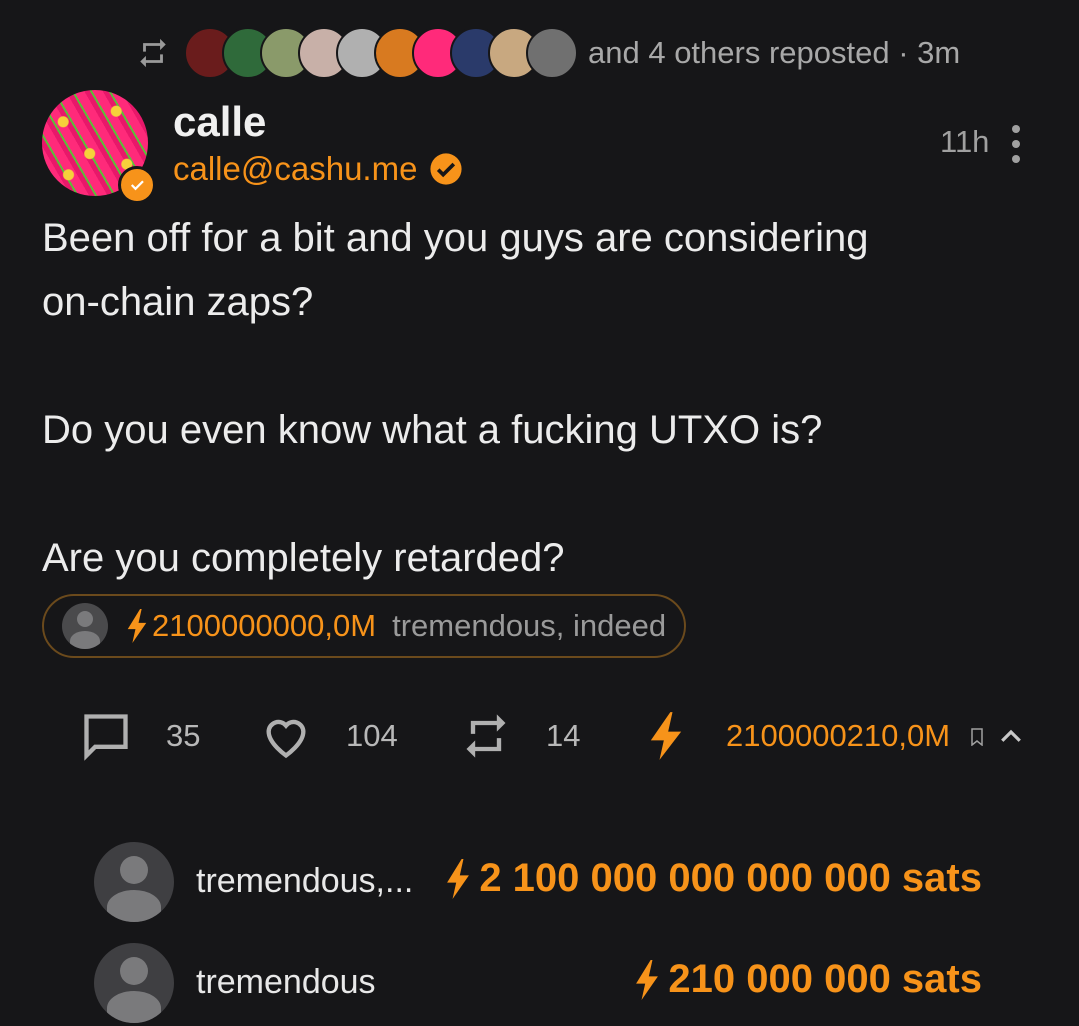 The height and width of the screenshot is (1026, 1079). Describe the element at coordinates (838, 735) in the screenshot. I see `zap-total: 2100000210,0M` at that location.